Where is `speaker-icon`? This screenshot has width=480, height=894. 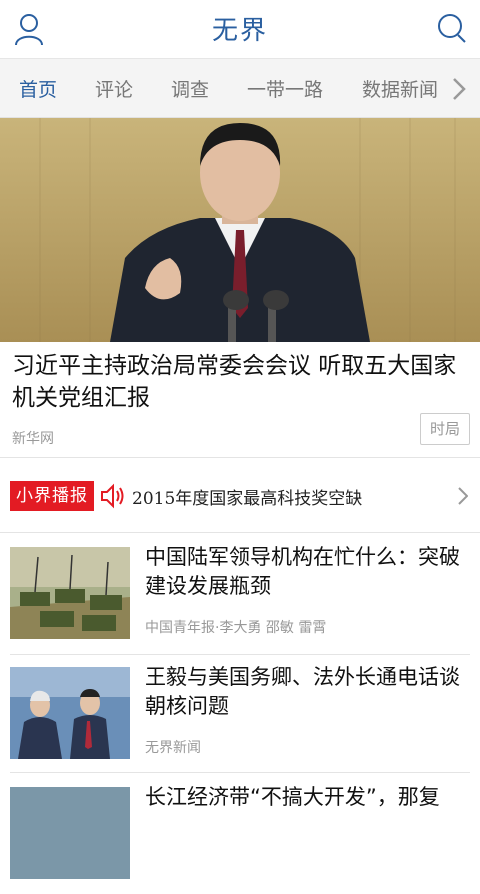 speaker-icon is located at coordinates (113, 496).